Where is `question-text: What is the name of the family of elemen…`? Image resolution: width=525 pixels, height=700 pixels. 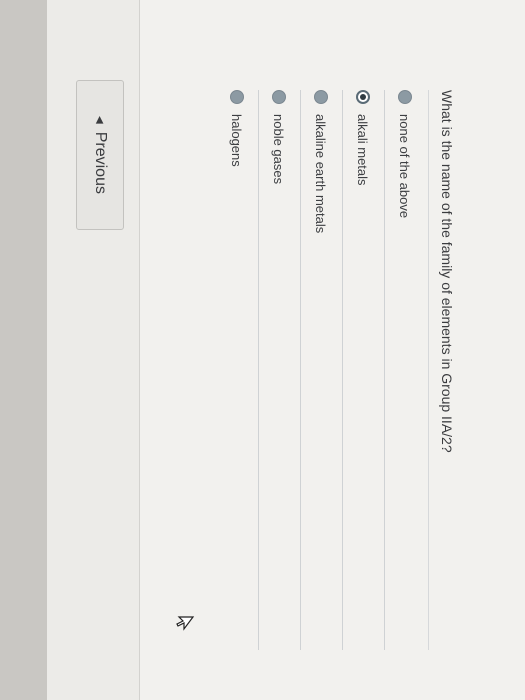
question-text: What is the name of the family of elemen… is located at coordinates (447, 271).